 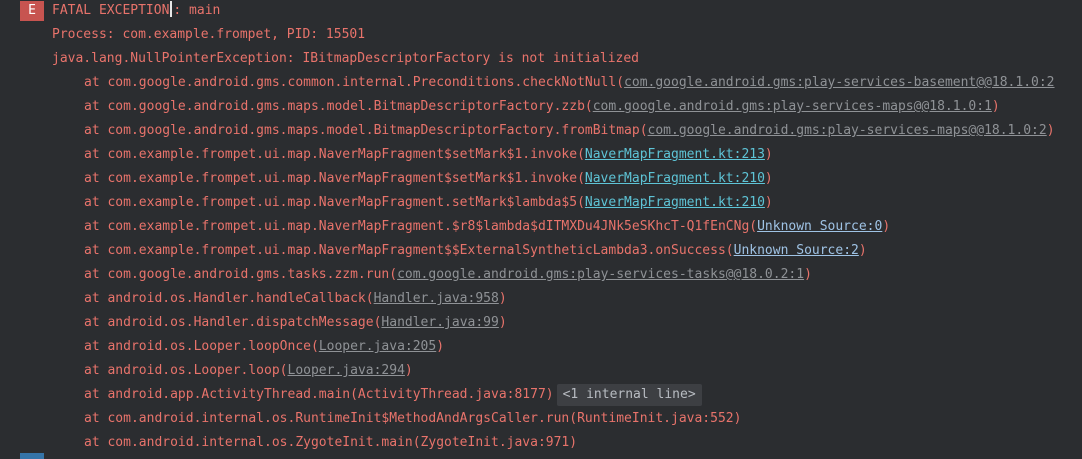 What do you see at coordinates (201, 346) in the screenshot?
I see `frame-method: at android.os.Looper.loopOnce(` at bounding box center [201, 346].